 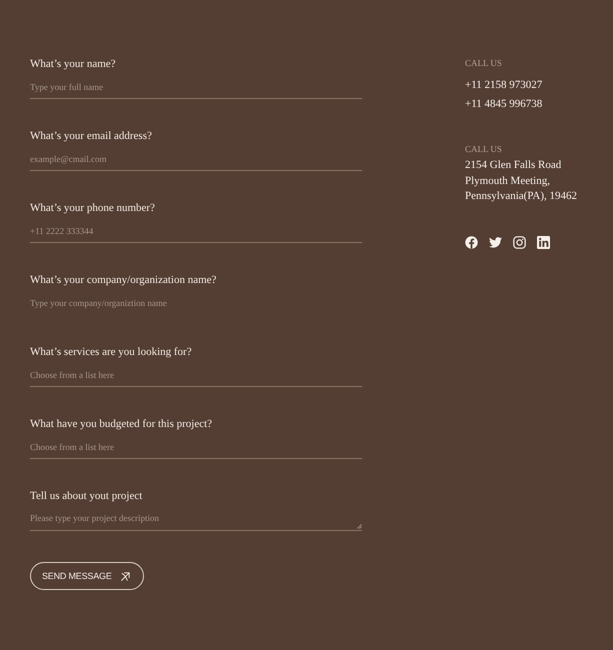 I want to click on address-line: Pennsylvania(PA), 19462, so click(x=521, y=196).